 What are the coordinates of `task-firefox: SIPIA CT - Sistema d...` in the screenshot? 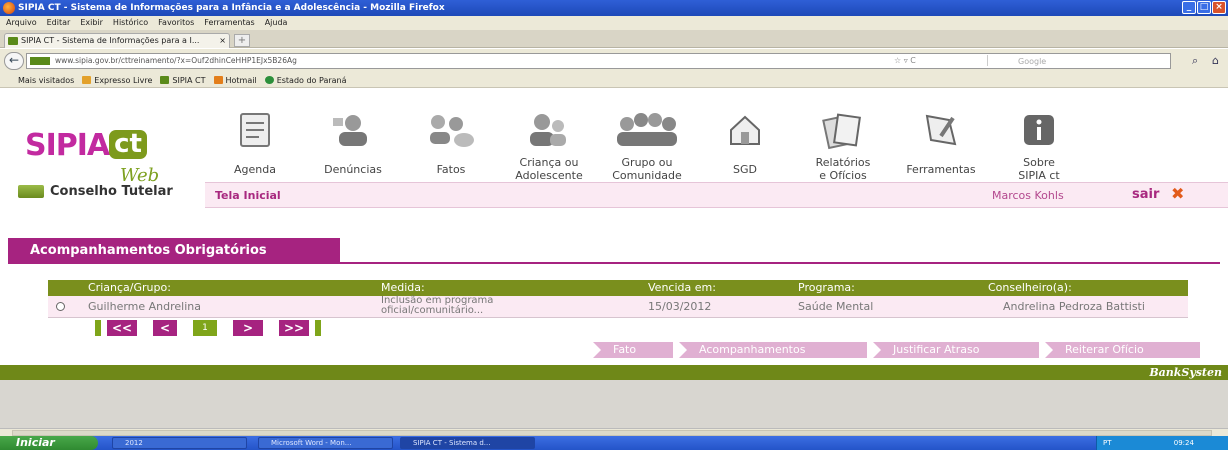 It's located at (467, 443).